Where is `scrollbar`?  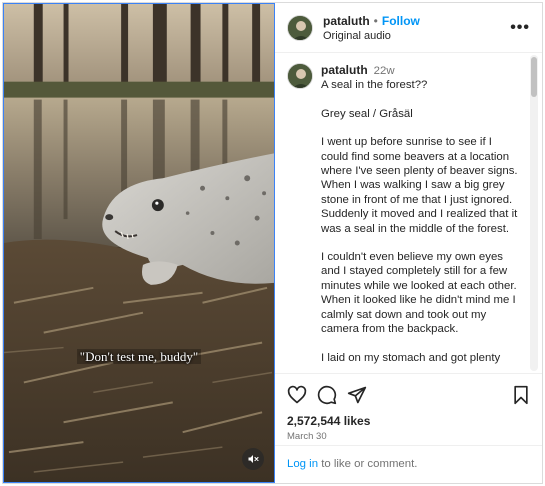 scrollbar is located at coordinates (534, 213).